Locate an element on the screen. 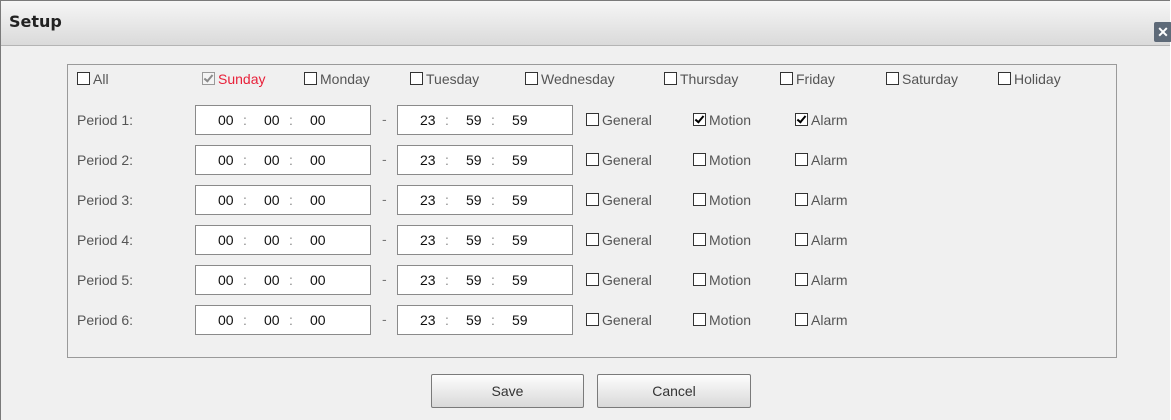  period-3-end-time: 23:59:59 is located at coordinates (485, 200).